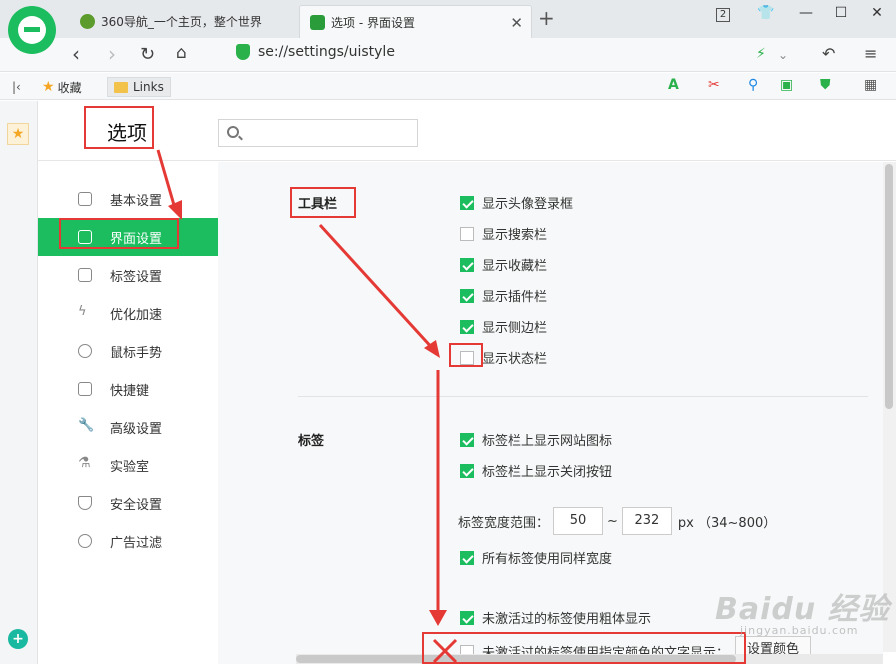 The image size is (896, 664). What do you see at coordinates (467, 131) in the screenshot?
I see `settings-header: 选项` at bounding box center [467, 131].